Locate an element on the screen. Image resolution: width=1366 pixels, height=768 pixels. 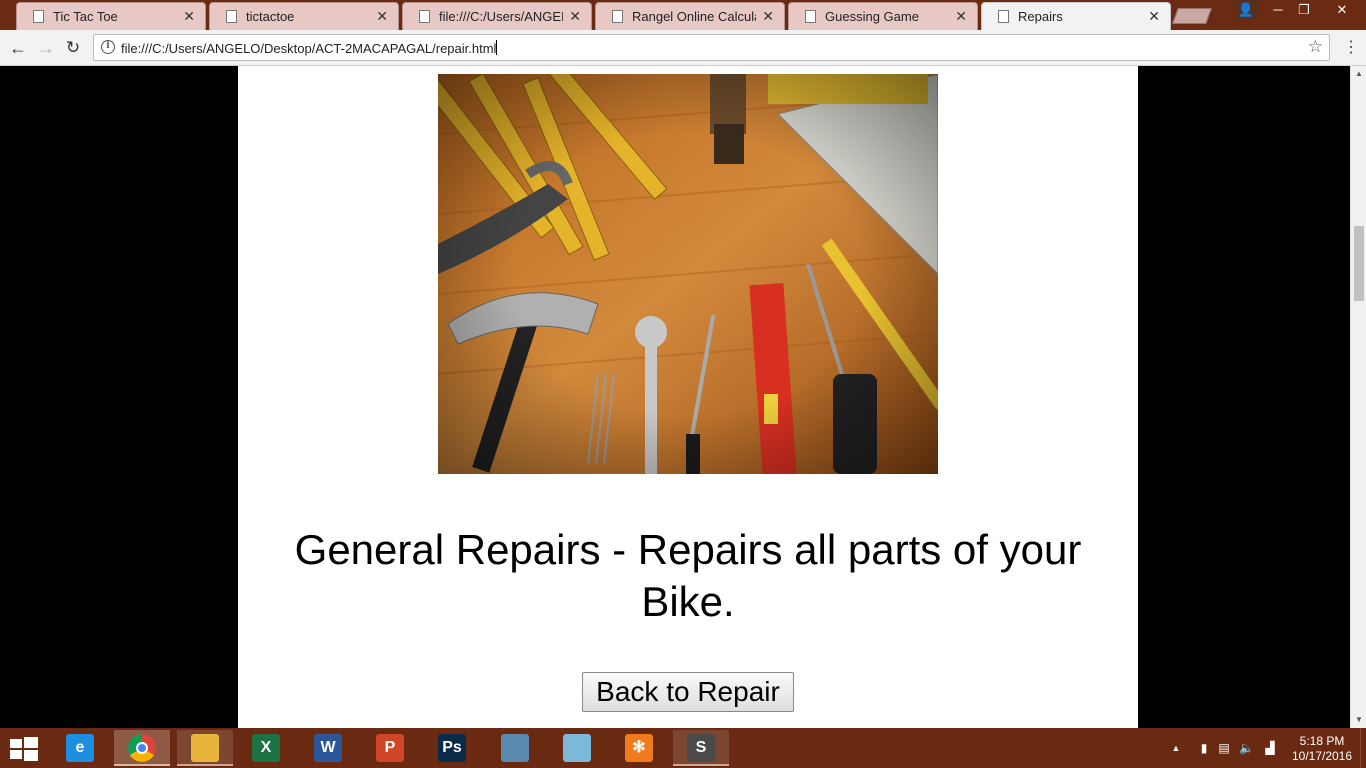
taskbar-app-excel: X is located at coordinates (266, 748).